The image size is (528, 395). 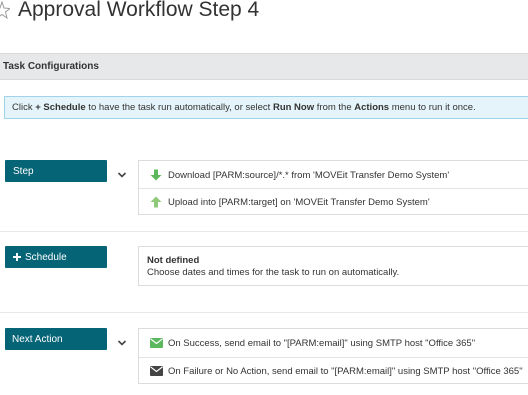 What do you see at coordinates (23, 171) in the screenshot?
I see `step-button-label: Step` at bounding box center [23, 171].